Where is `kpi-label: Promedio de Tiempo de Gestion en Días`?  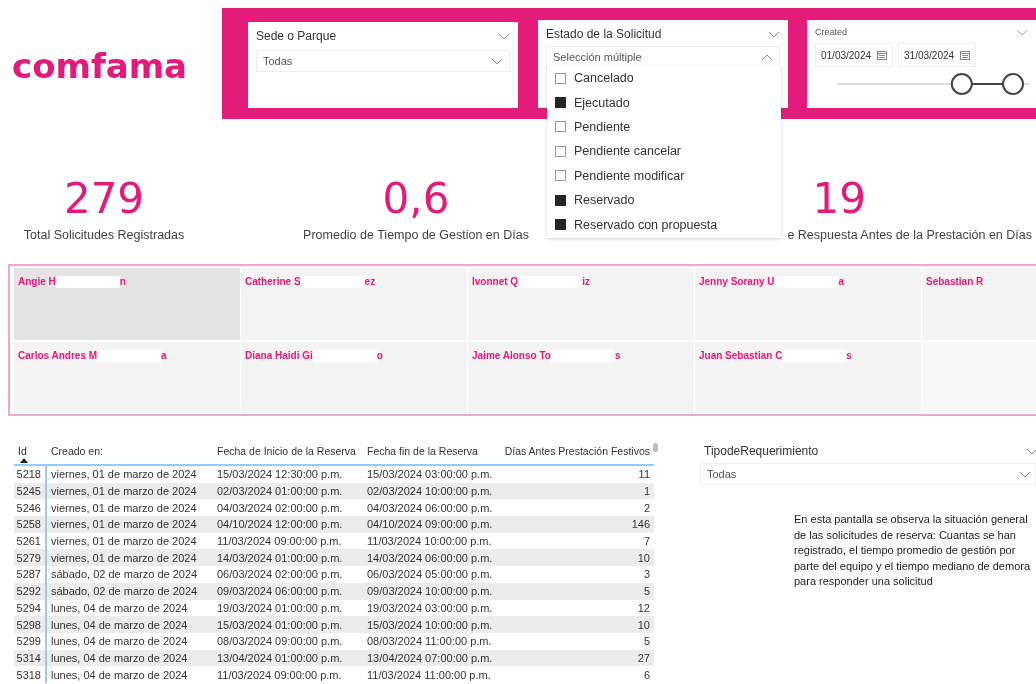 kpi-label: Promedio de Tiempo de Gestion en Días is located at coordinates (416, 235).